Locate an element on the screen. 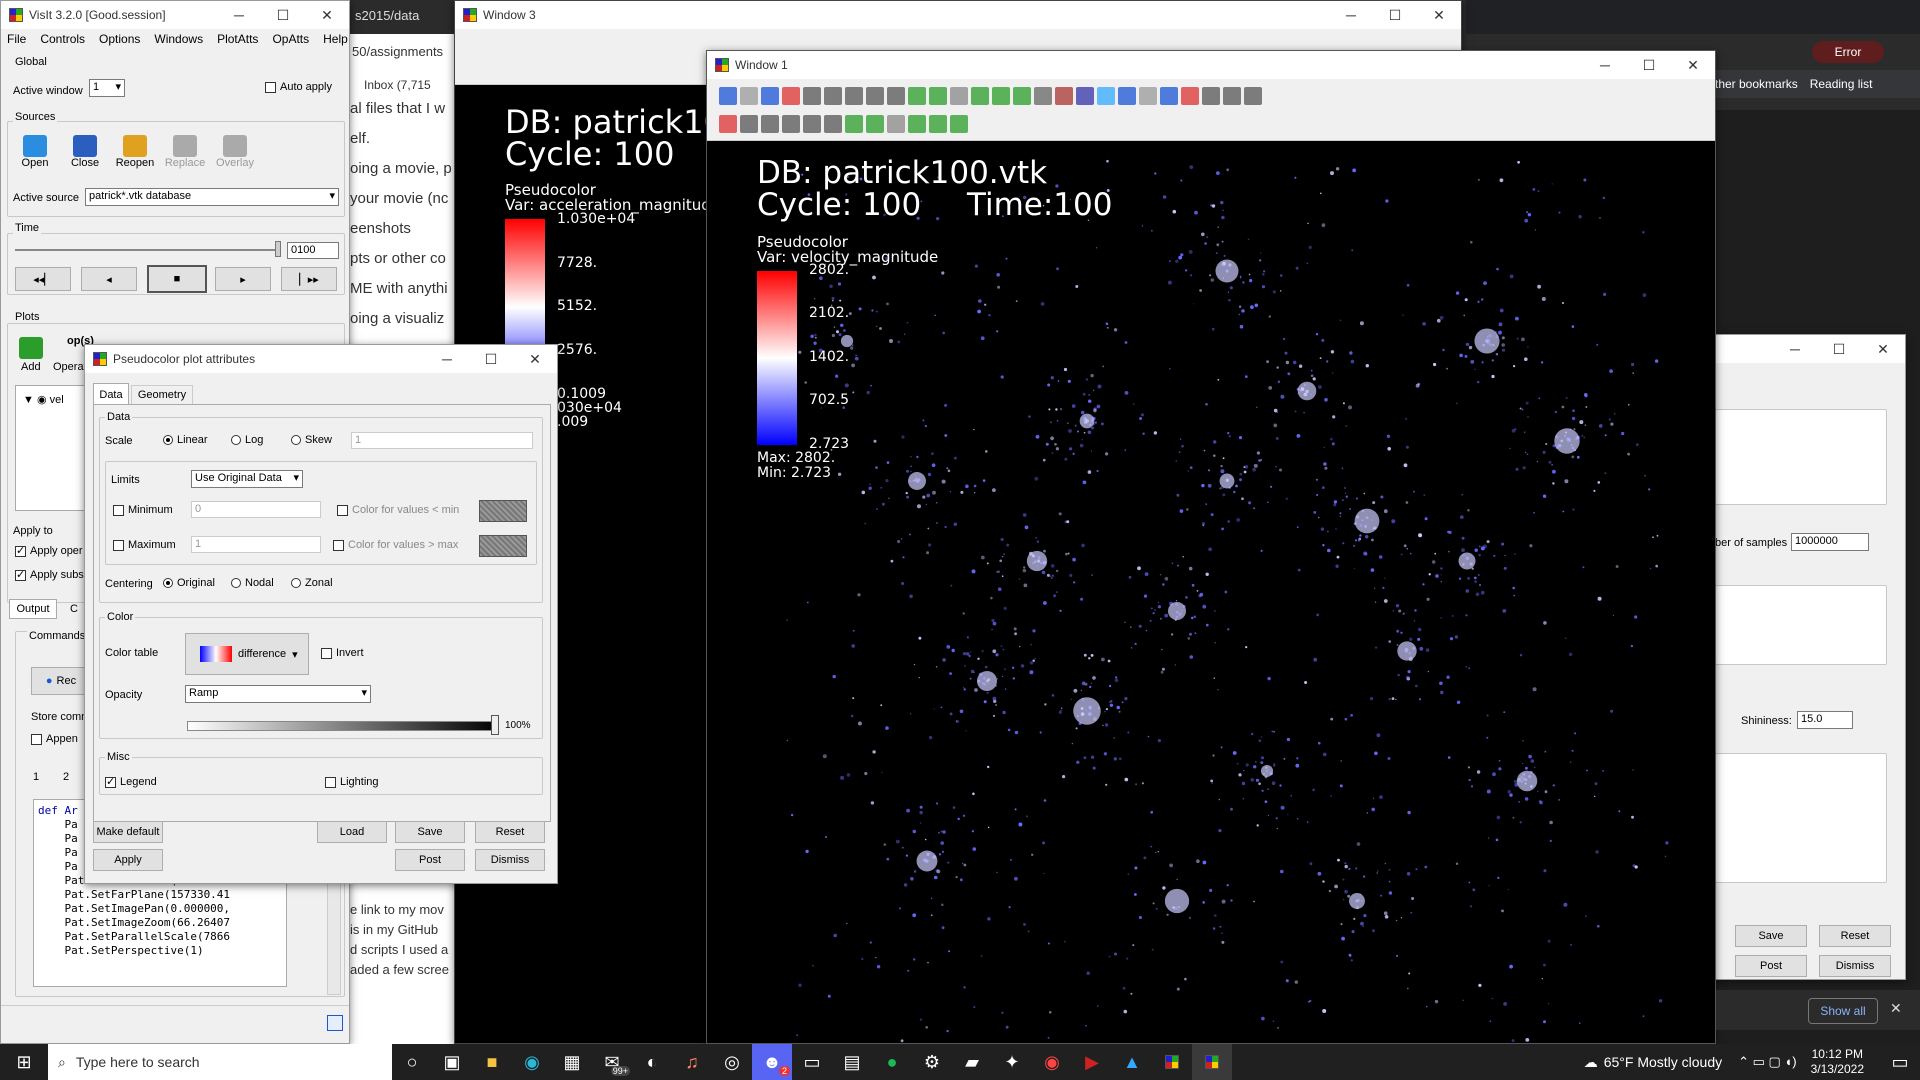  stop-button: ■ is located at coordinates (177, 279).